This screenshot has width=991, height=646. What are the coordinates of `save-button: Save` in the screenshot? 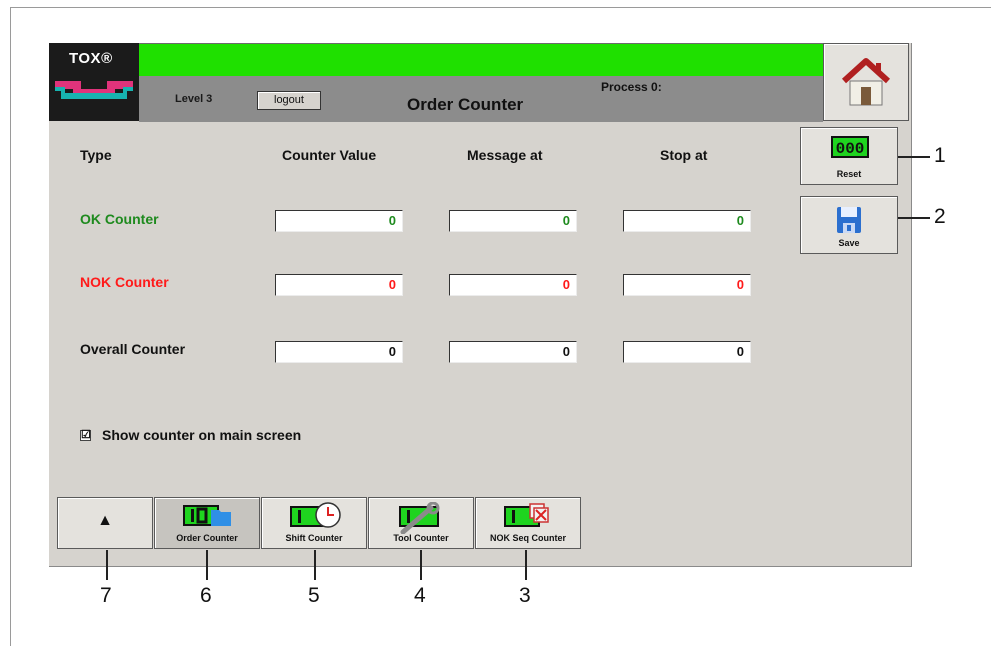 It's located at (849, 225).